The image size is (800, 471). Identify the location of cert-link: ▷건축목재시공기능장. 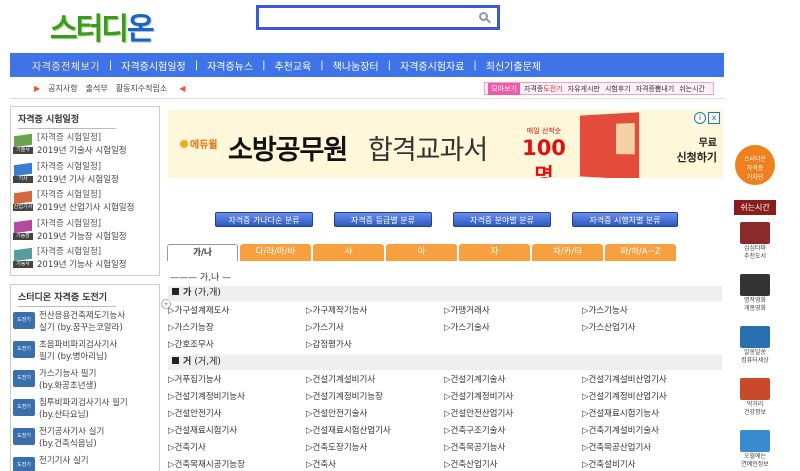
(237, 464).